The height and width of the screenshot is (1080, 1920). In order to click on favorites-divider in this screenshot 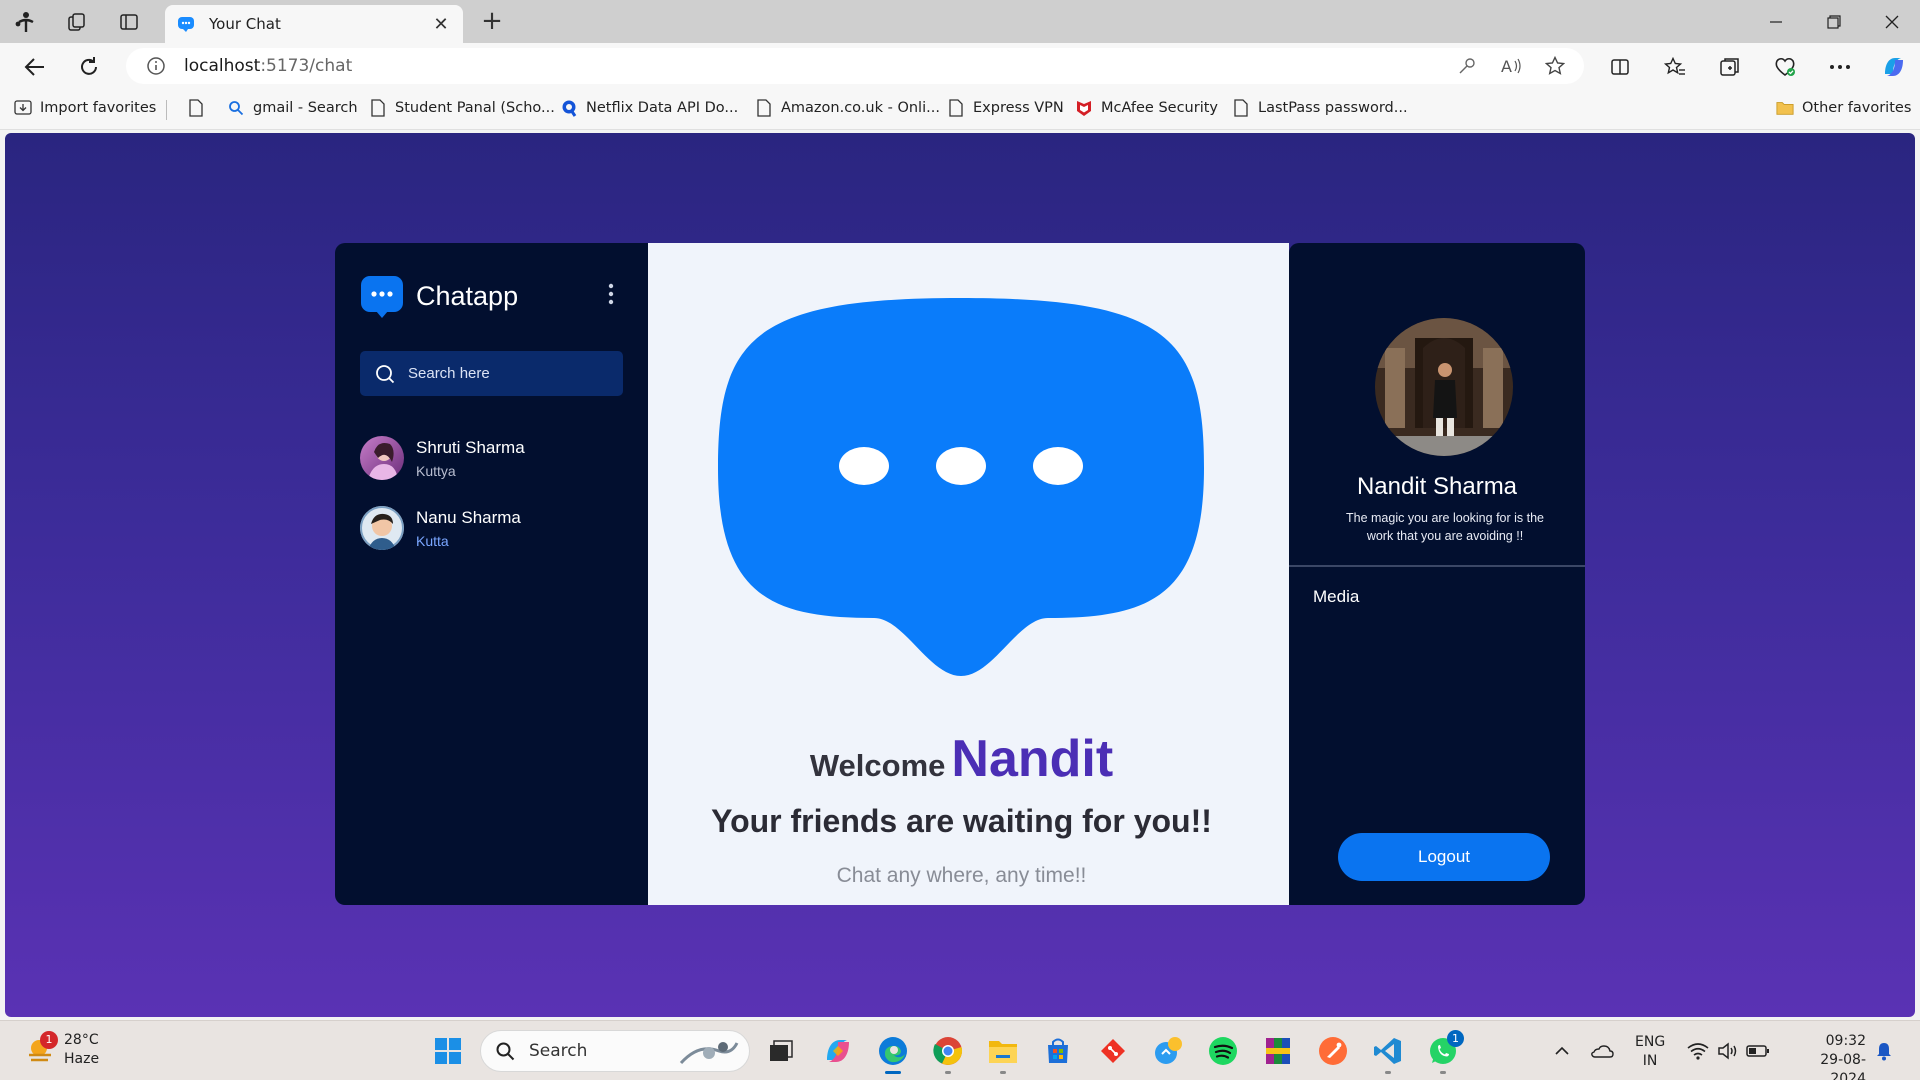, I will do `click(166, 110)`.